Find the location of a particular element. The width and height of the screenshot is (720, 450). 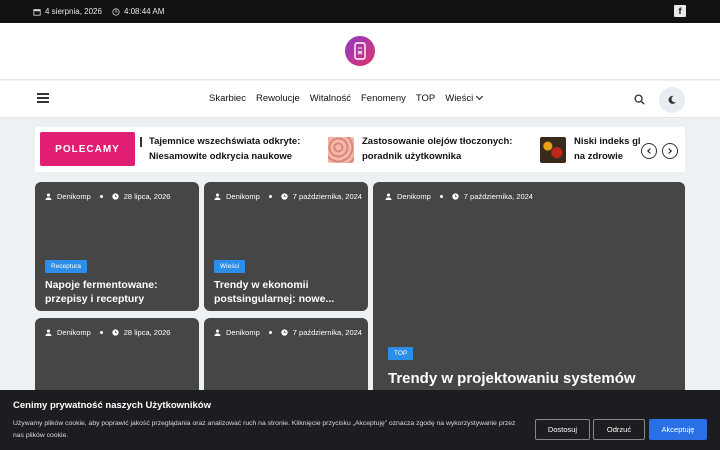

nav-item-fenomeny: Fenomeny is located at coordinates (383, 98).